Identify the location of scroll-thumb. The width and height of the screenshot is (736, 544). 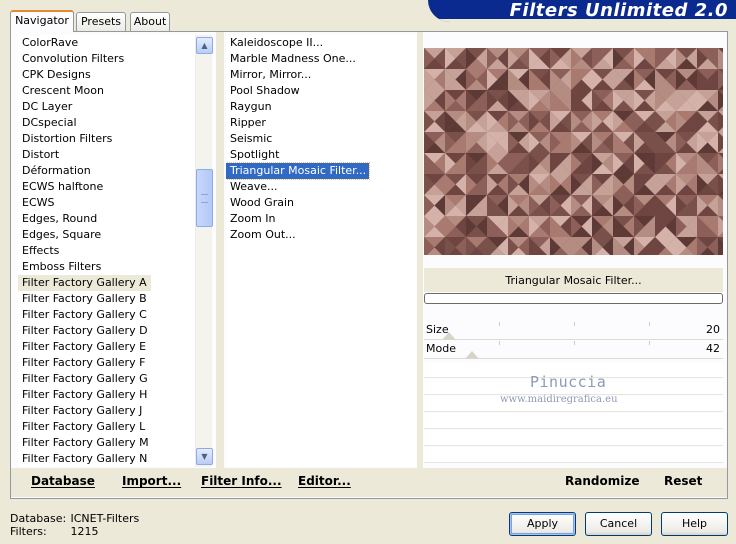
(204, 198).